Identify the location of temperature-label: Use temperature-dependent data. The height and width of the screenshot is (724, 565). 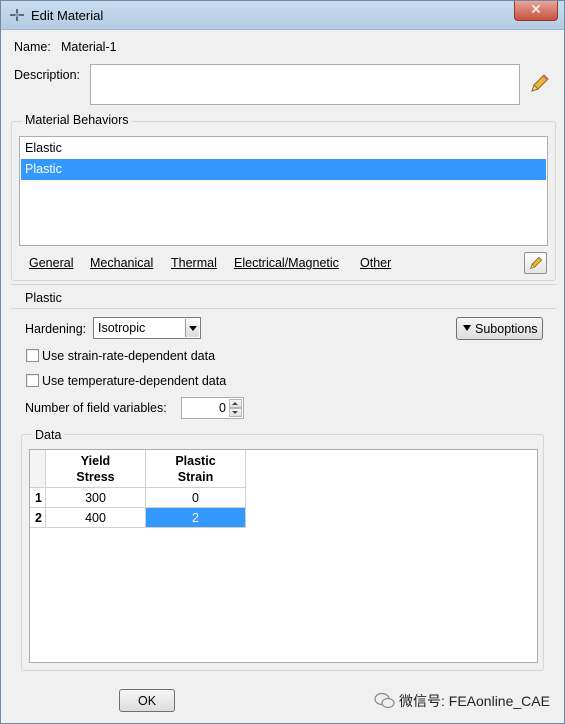
(134, 381).